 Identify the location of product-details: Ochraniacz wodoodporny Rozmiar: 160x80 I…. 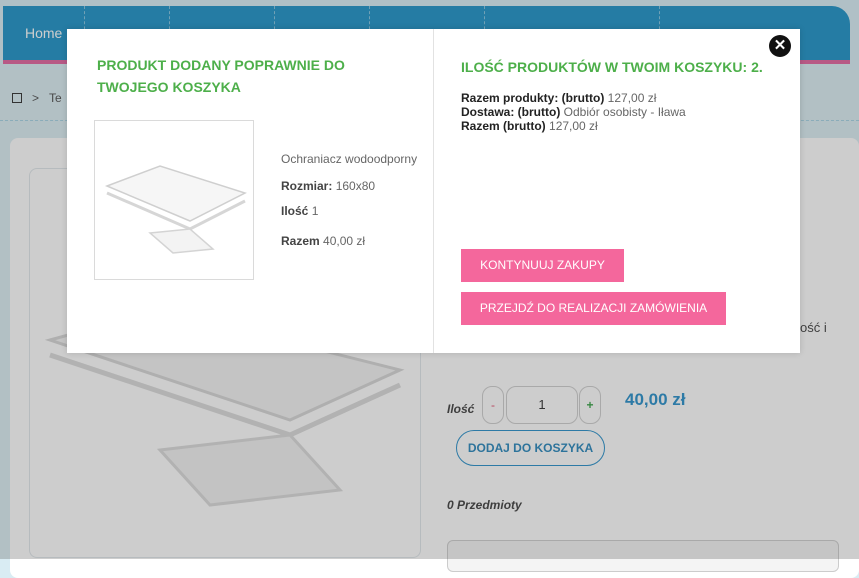
(351, 201).